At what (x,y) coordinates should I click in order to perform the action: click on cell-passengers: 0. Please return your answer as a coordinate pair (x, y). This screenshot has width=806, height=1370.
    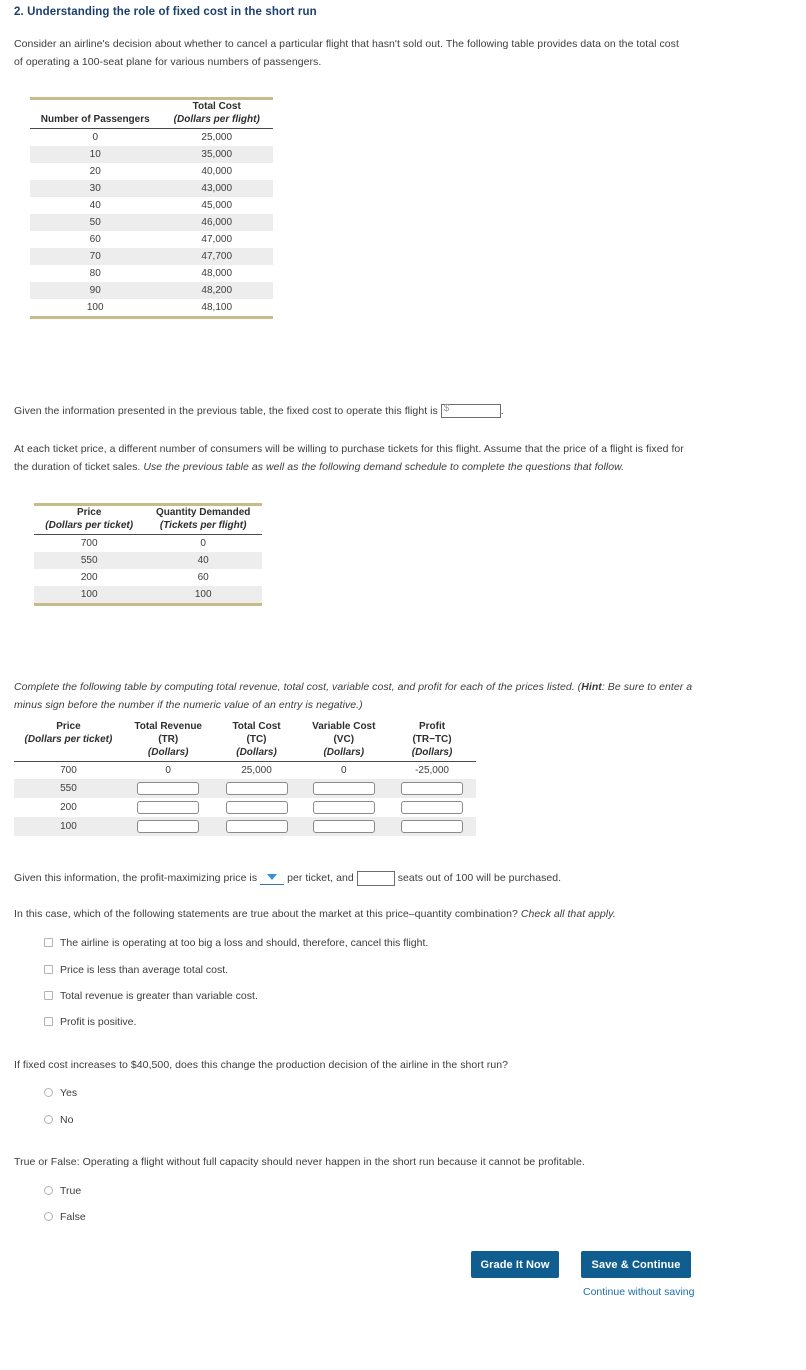
    Looking at the image, I should click on (95, 137).